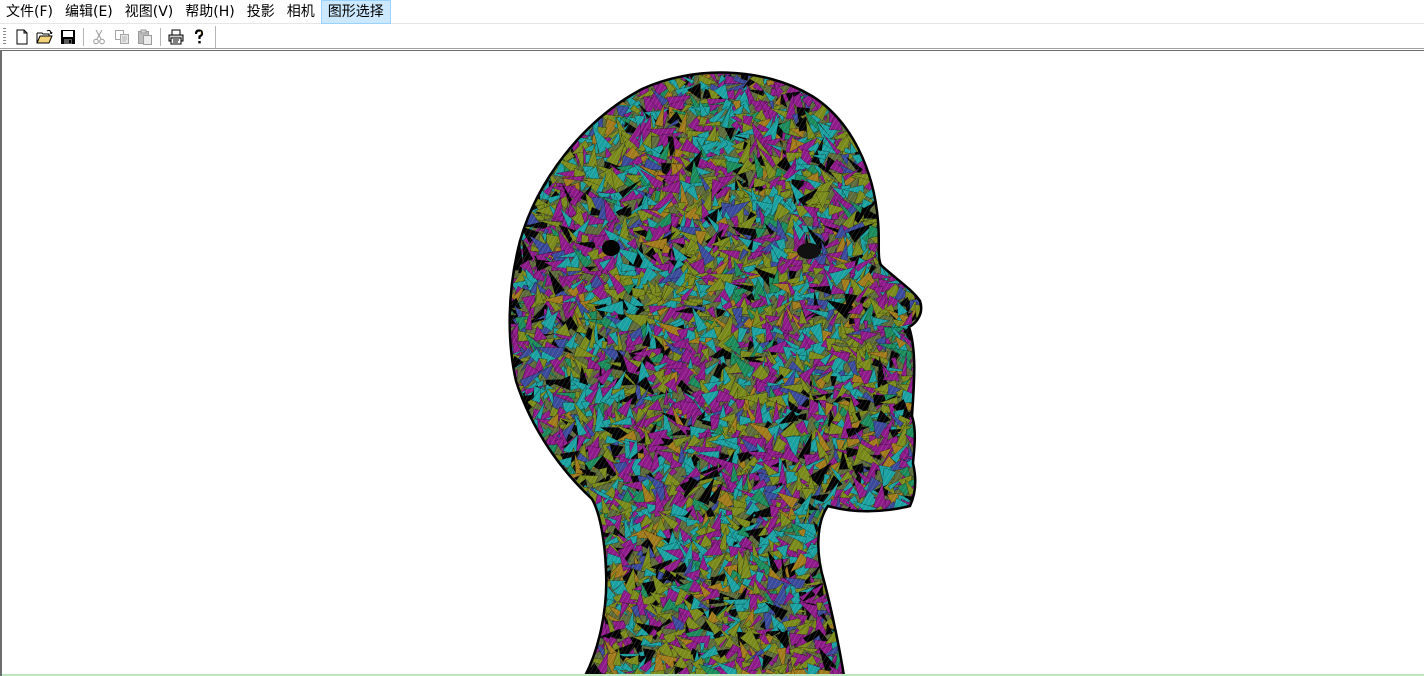 The image size is (1424, 676). I want to click on new-file-button, so click(21, 37).